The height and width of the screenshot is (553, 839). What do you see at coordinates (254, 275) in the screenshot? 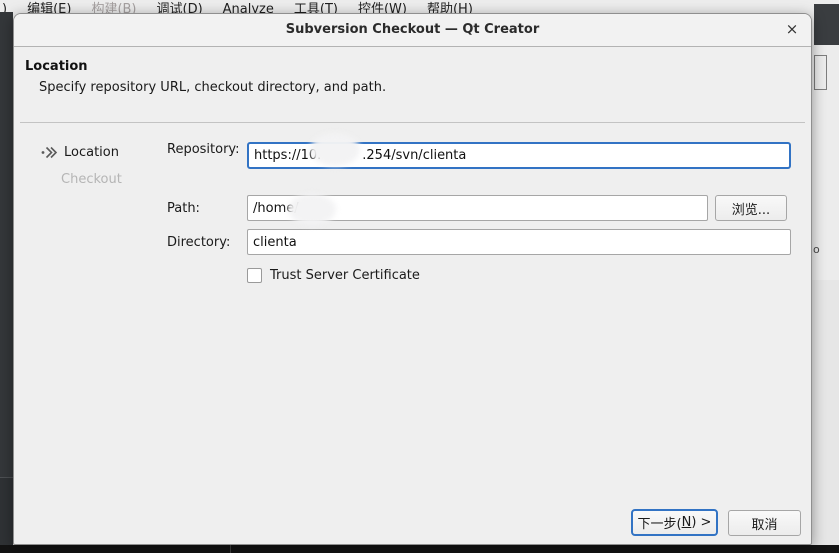
I see `trust-server-certificate-checkbox` at bounding box center [254, 275].